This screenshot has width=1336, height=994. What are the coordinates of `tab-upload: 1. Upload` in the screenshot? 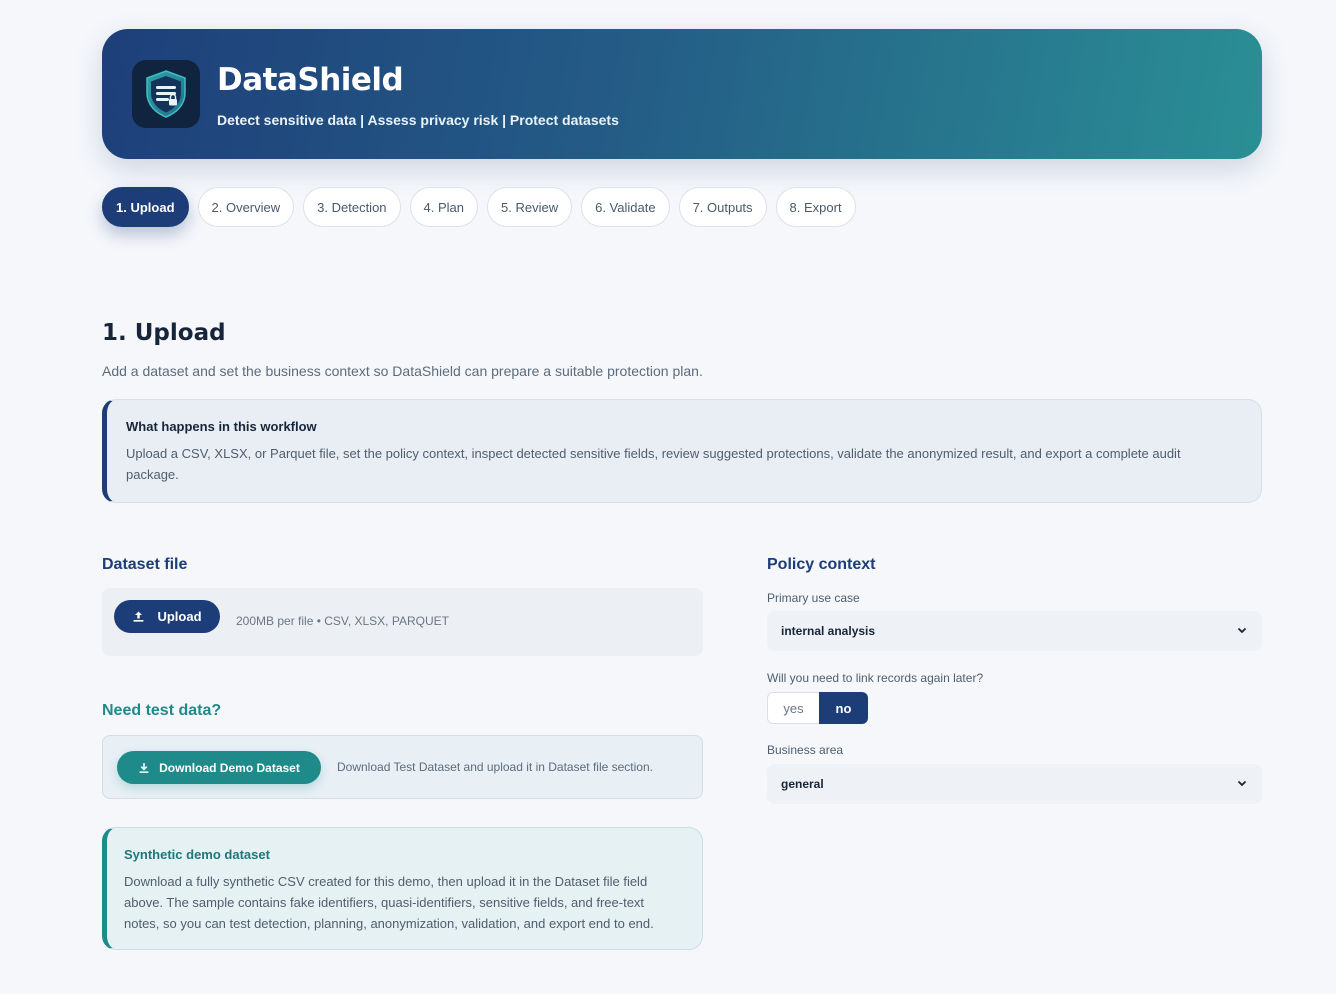 It's located at (145, 207).